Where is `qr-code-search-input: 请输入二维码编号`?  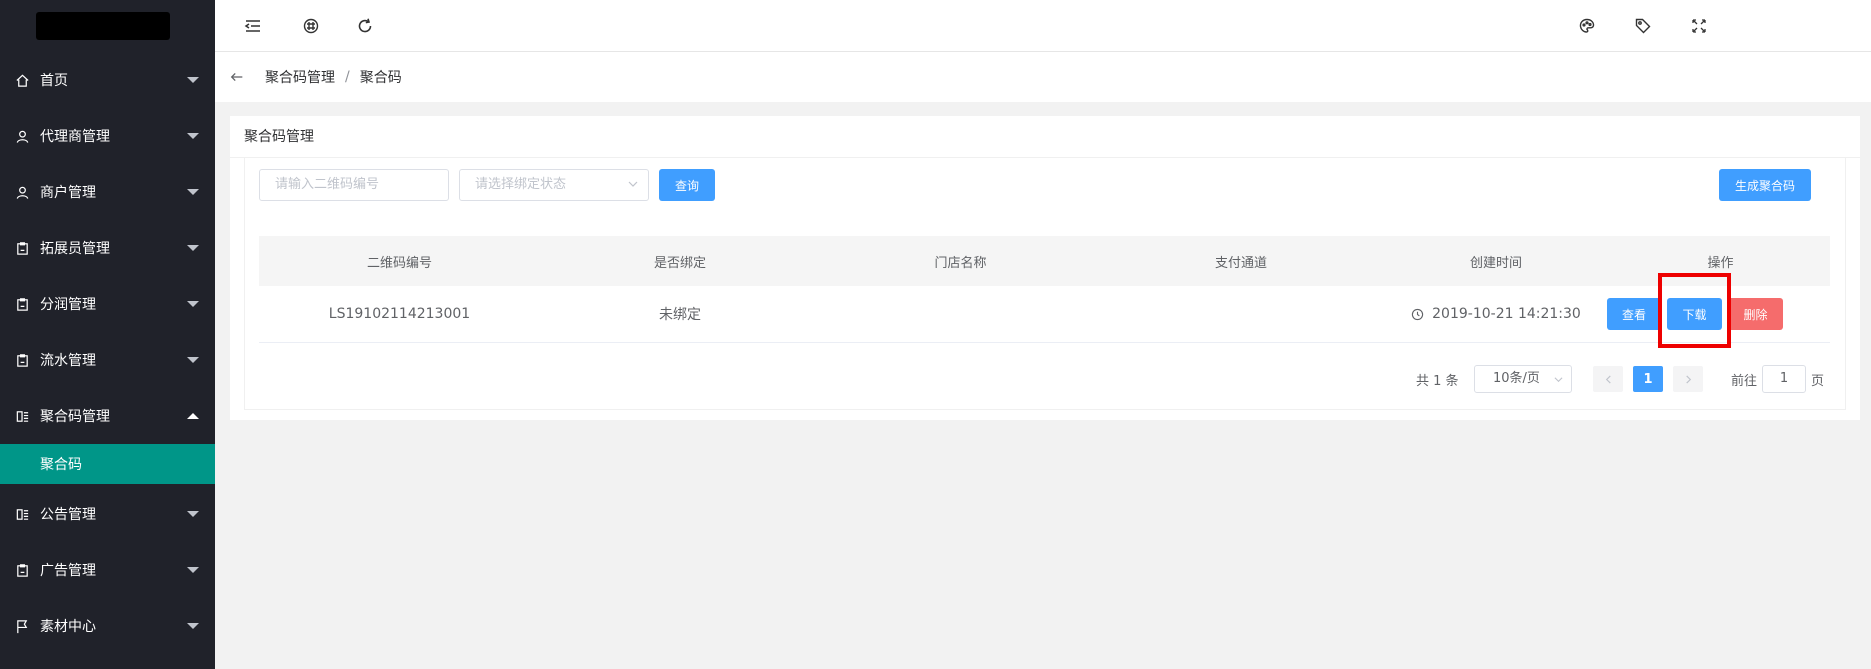
qr-code-search-input: 请输入二维码编号 is located at coordinates (354, 185).